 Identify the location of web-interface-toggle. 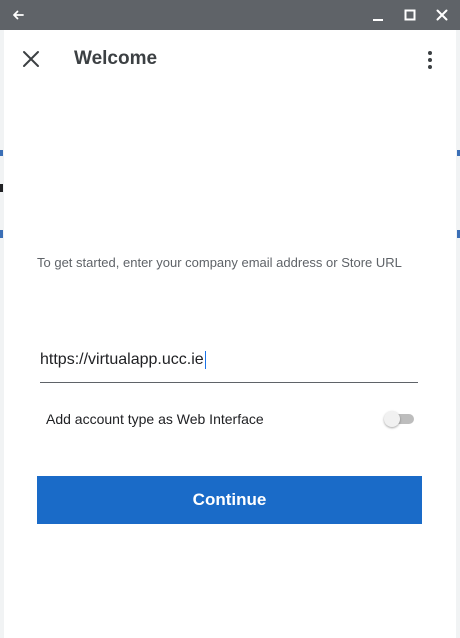
(399, 419).